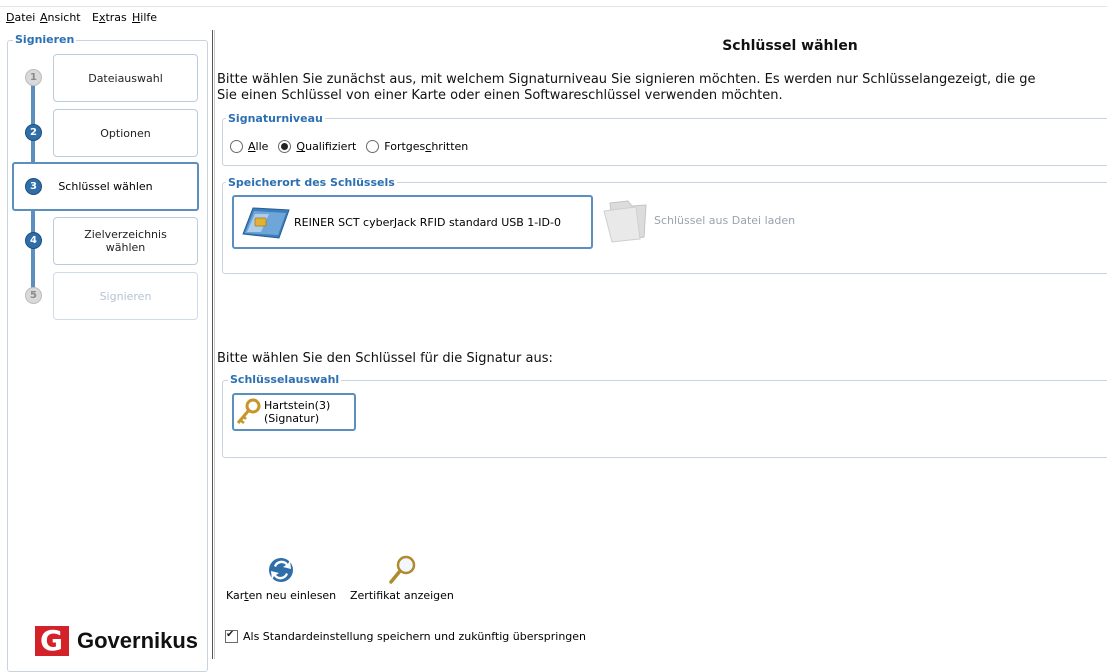 This screenshot has width=1107, height=672. I want to click on reload-cards-button: Karten neu einlesen, so click(281, 578).